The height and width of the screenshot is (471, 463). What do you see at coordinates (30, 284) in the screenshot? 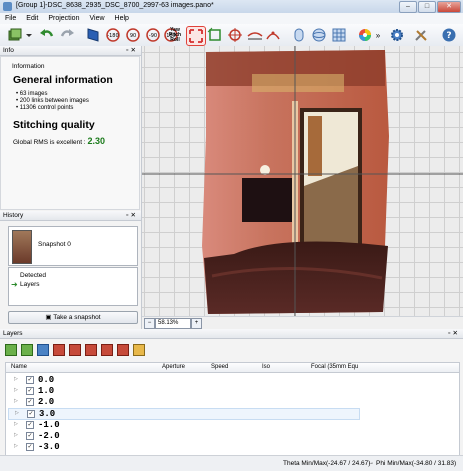
I see `history-step-layers: Layers` at bounding box center [30, 284].